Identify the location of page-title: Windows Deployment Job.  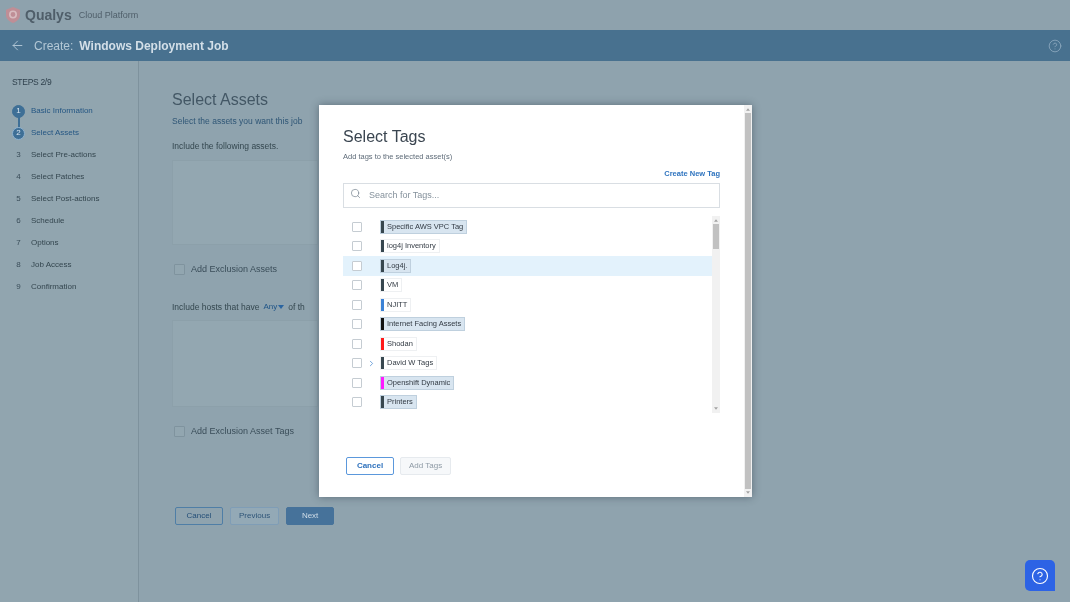
(154, 45).